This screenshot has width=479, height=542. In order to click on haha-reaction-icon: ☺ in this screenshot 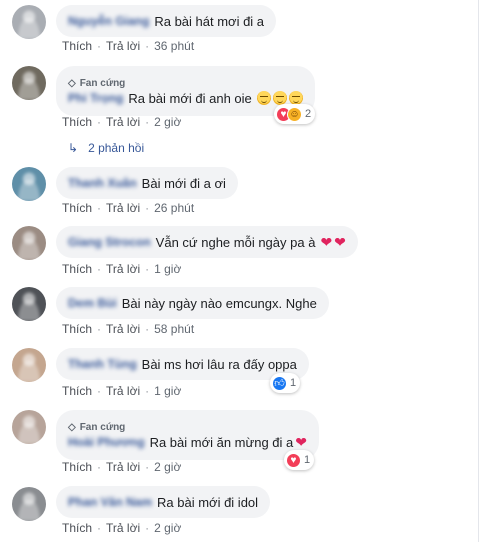, I will do `click(294, 114)`.